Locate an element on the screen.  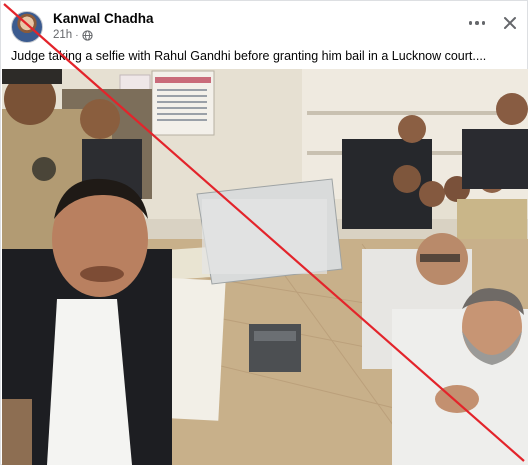
author-avatar is located at coordinates (27, 27).